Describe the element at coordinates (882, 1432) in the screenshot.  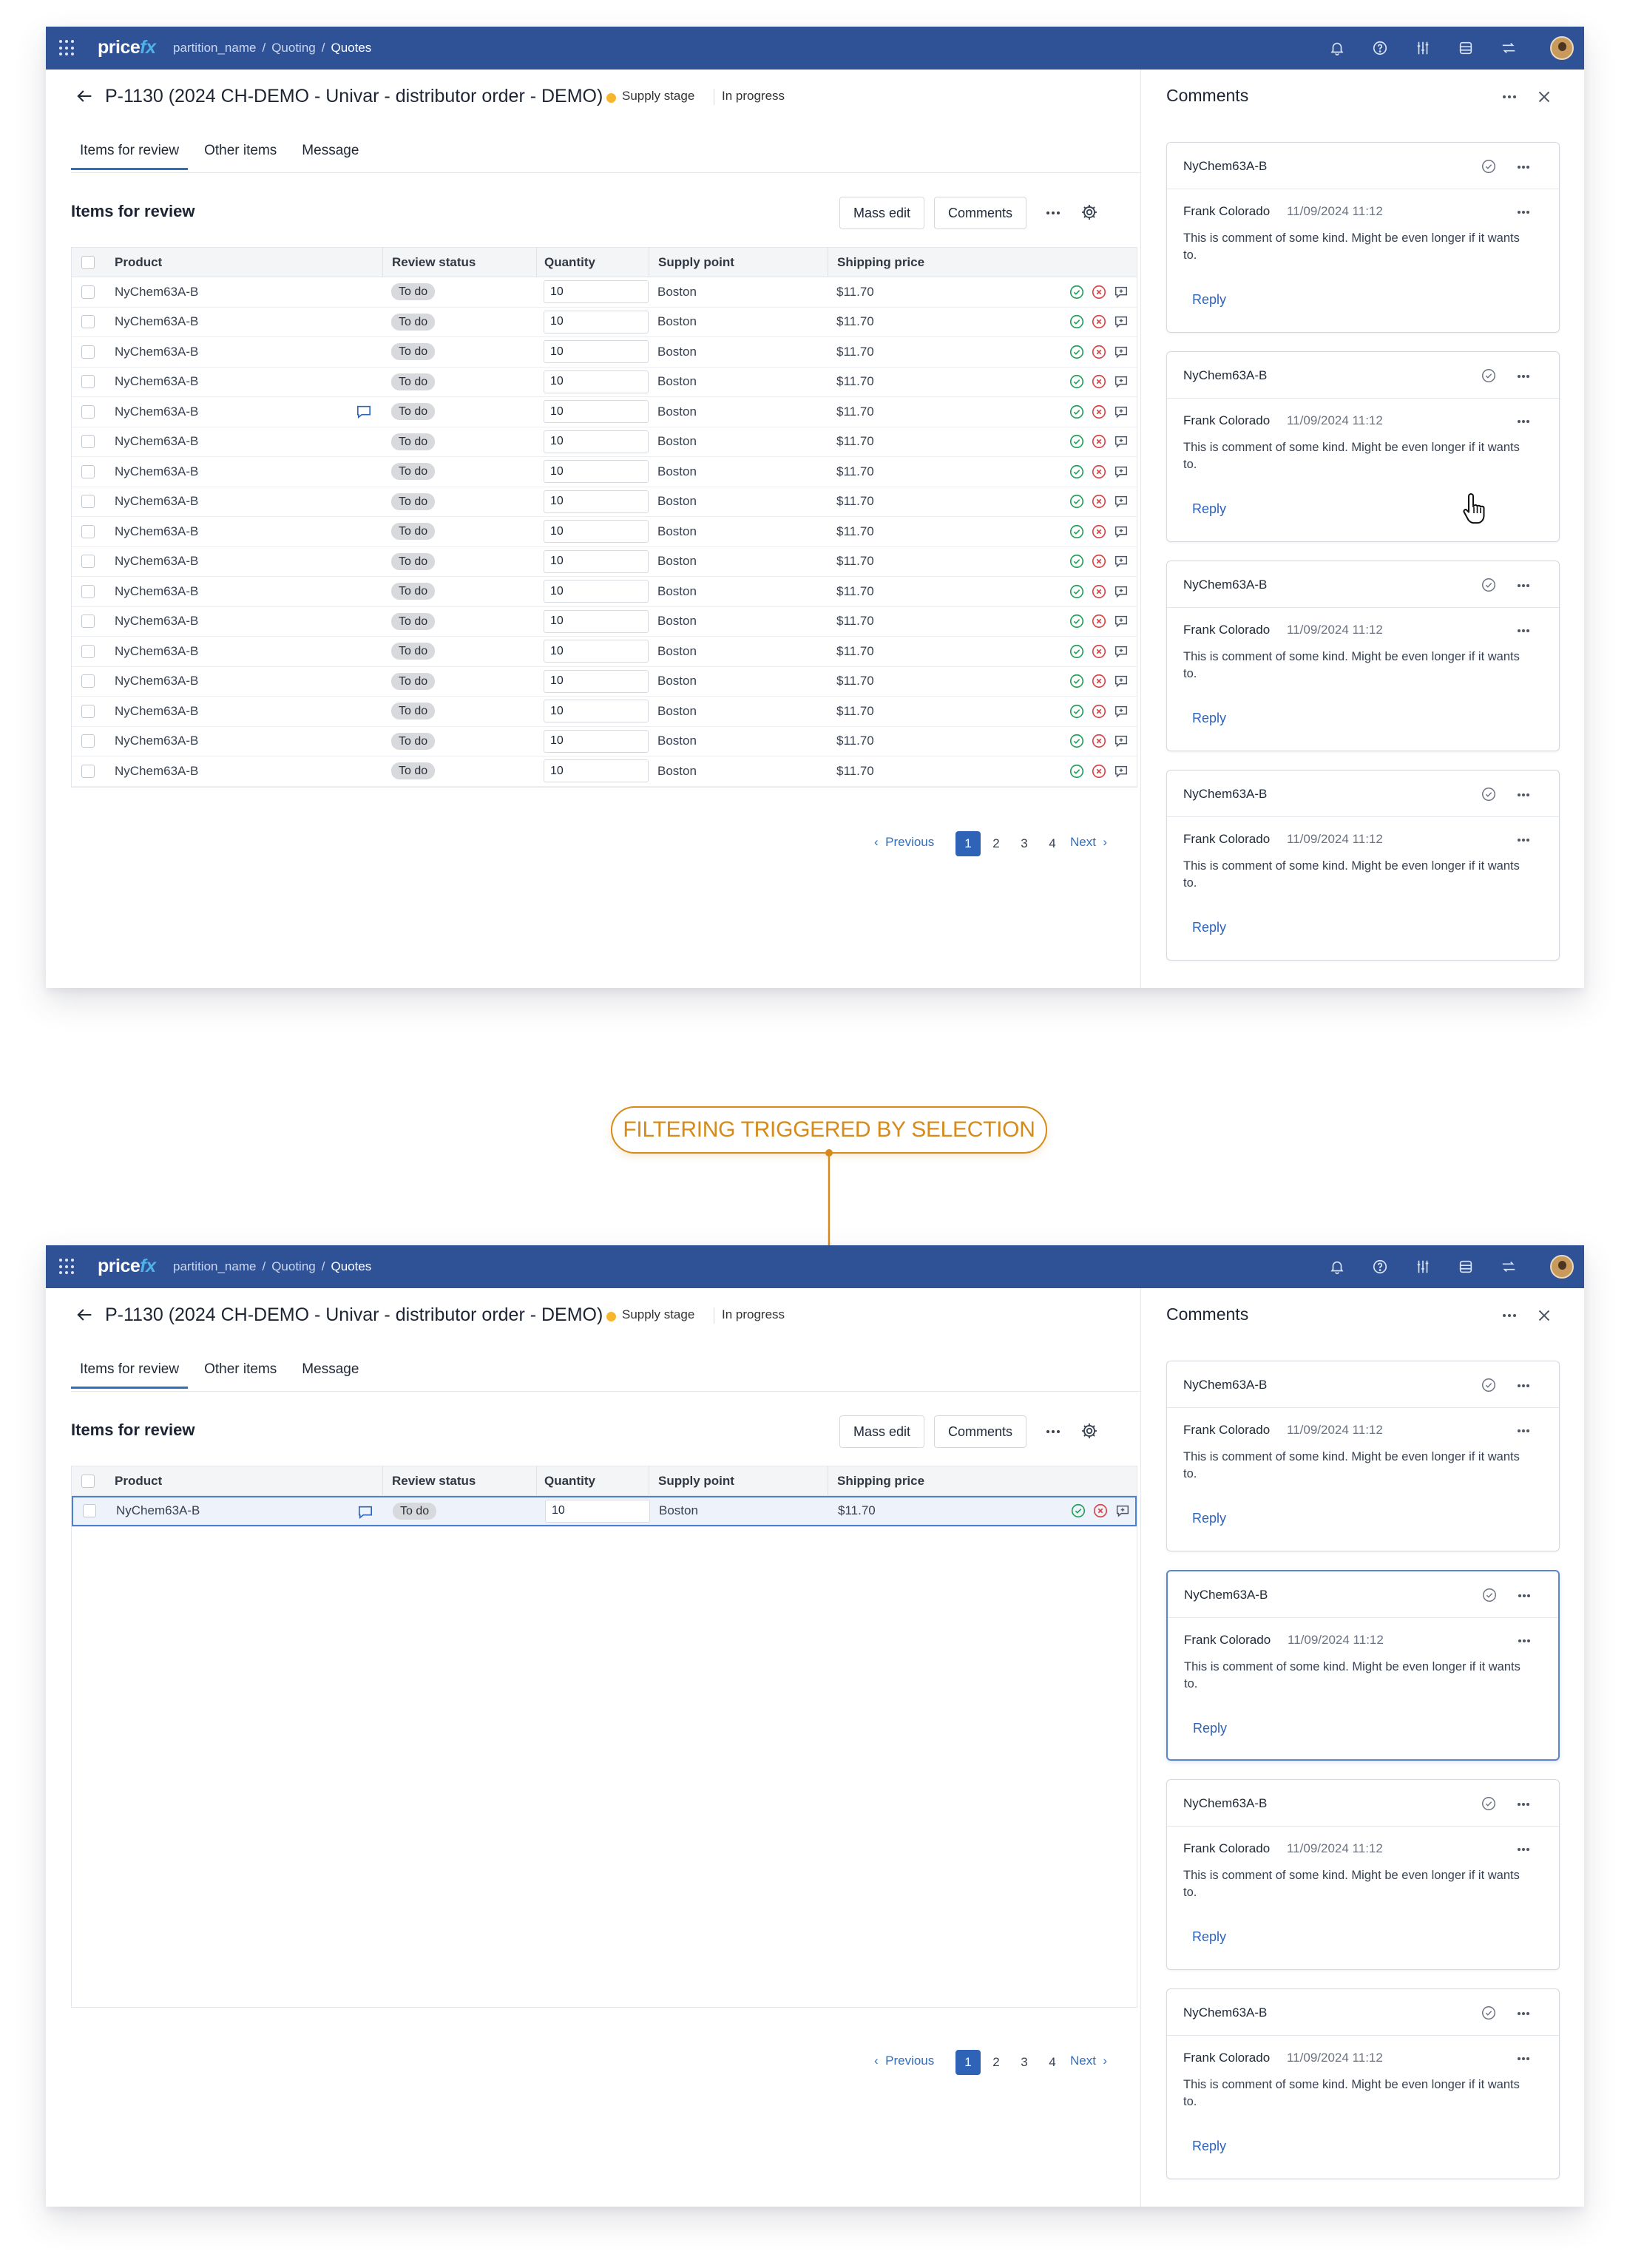
I see `mass-edit-button: Mass edit` at that location.